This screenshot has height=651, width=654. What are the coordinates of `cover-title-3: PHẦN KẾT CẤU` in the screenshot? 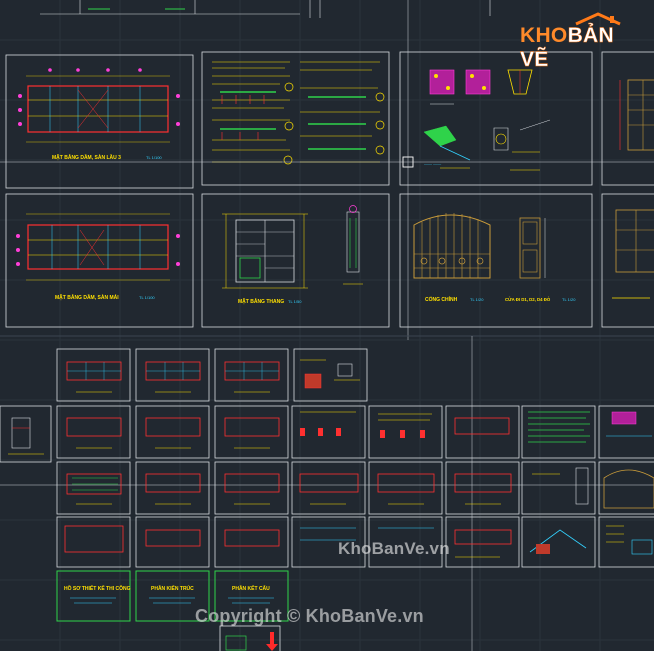 It's located at (251, 588).